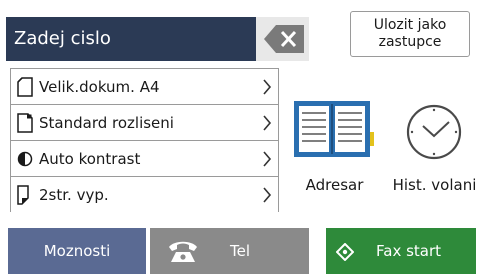 Image resolution: width=482 pixels, height=274 pixels. I want to click on setting-label: Auto kontrast, so click(90, 159).